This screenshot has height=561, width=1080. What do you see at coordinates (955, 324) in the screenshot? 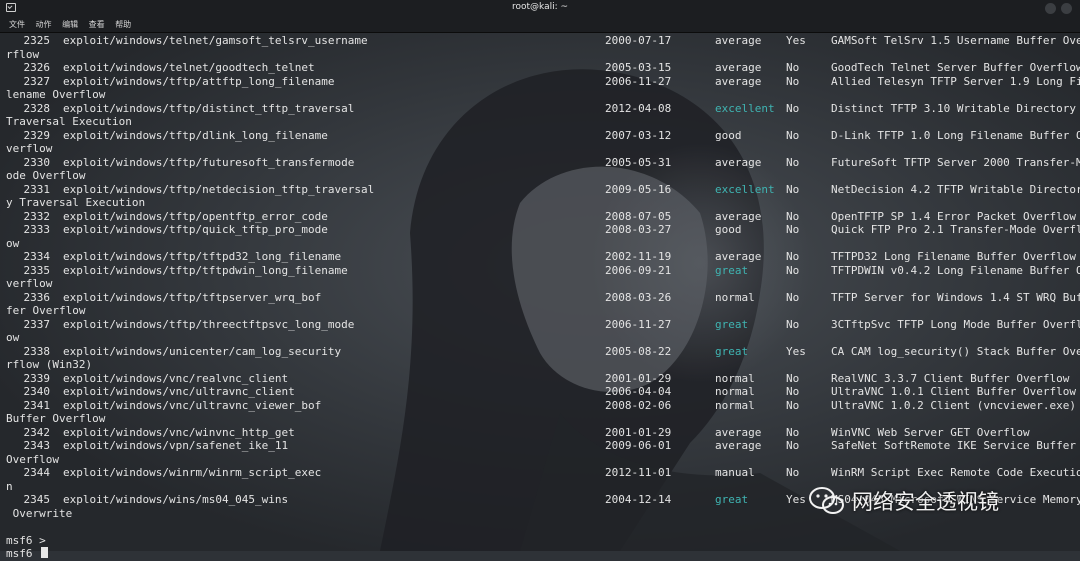
I see `module-description: 3CTftpSvc TFTP Long Mode Buffer Overfl` at bounding box center [955, 324].